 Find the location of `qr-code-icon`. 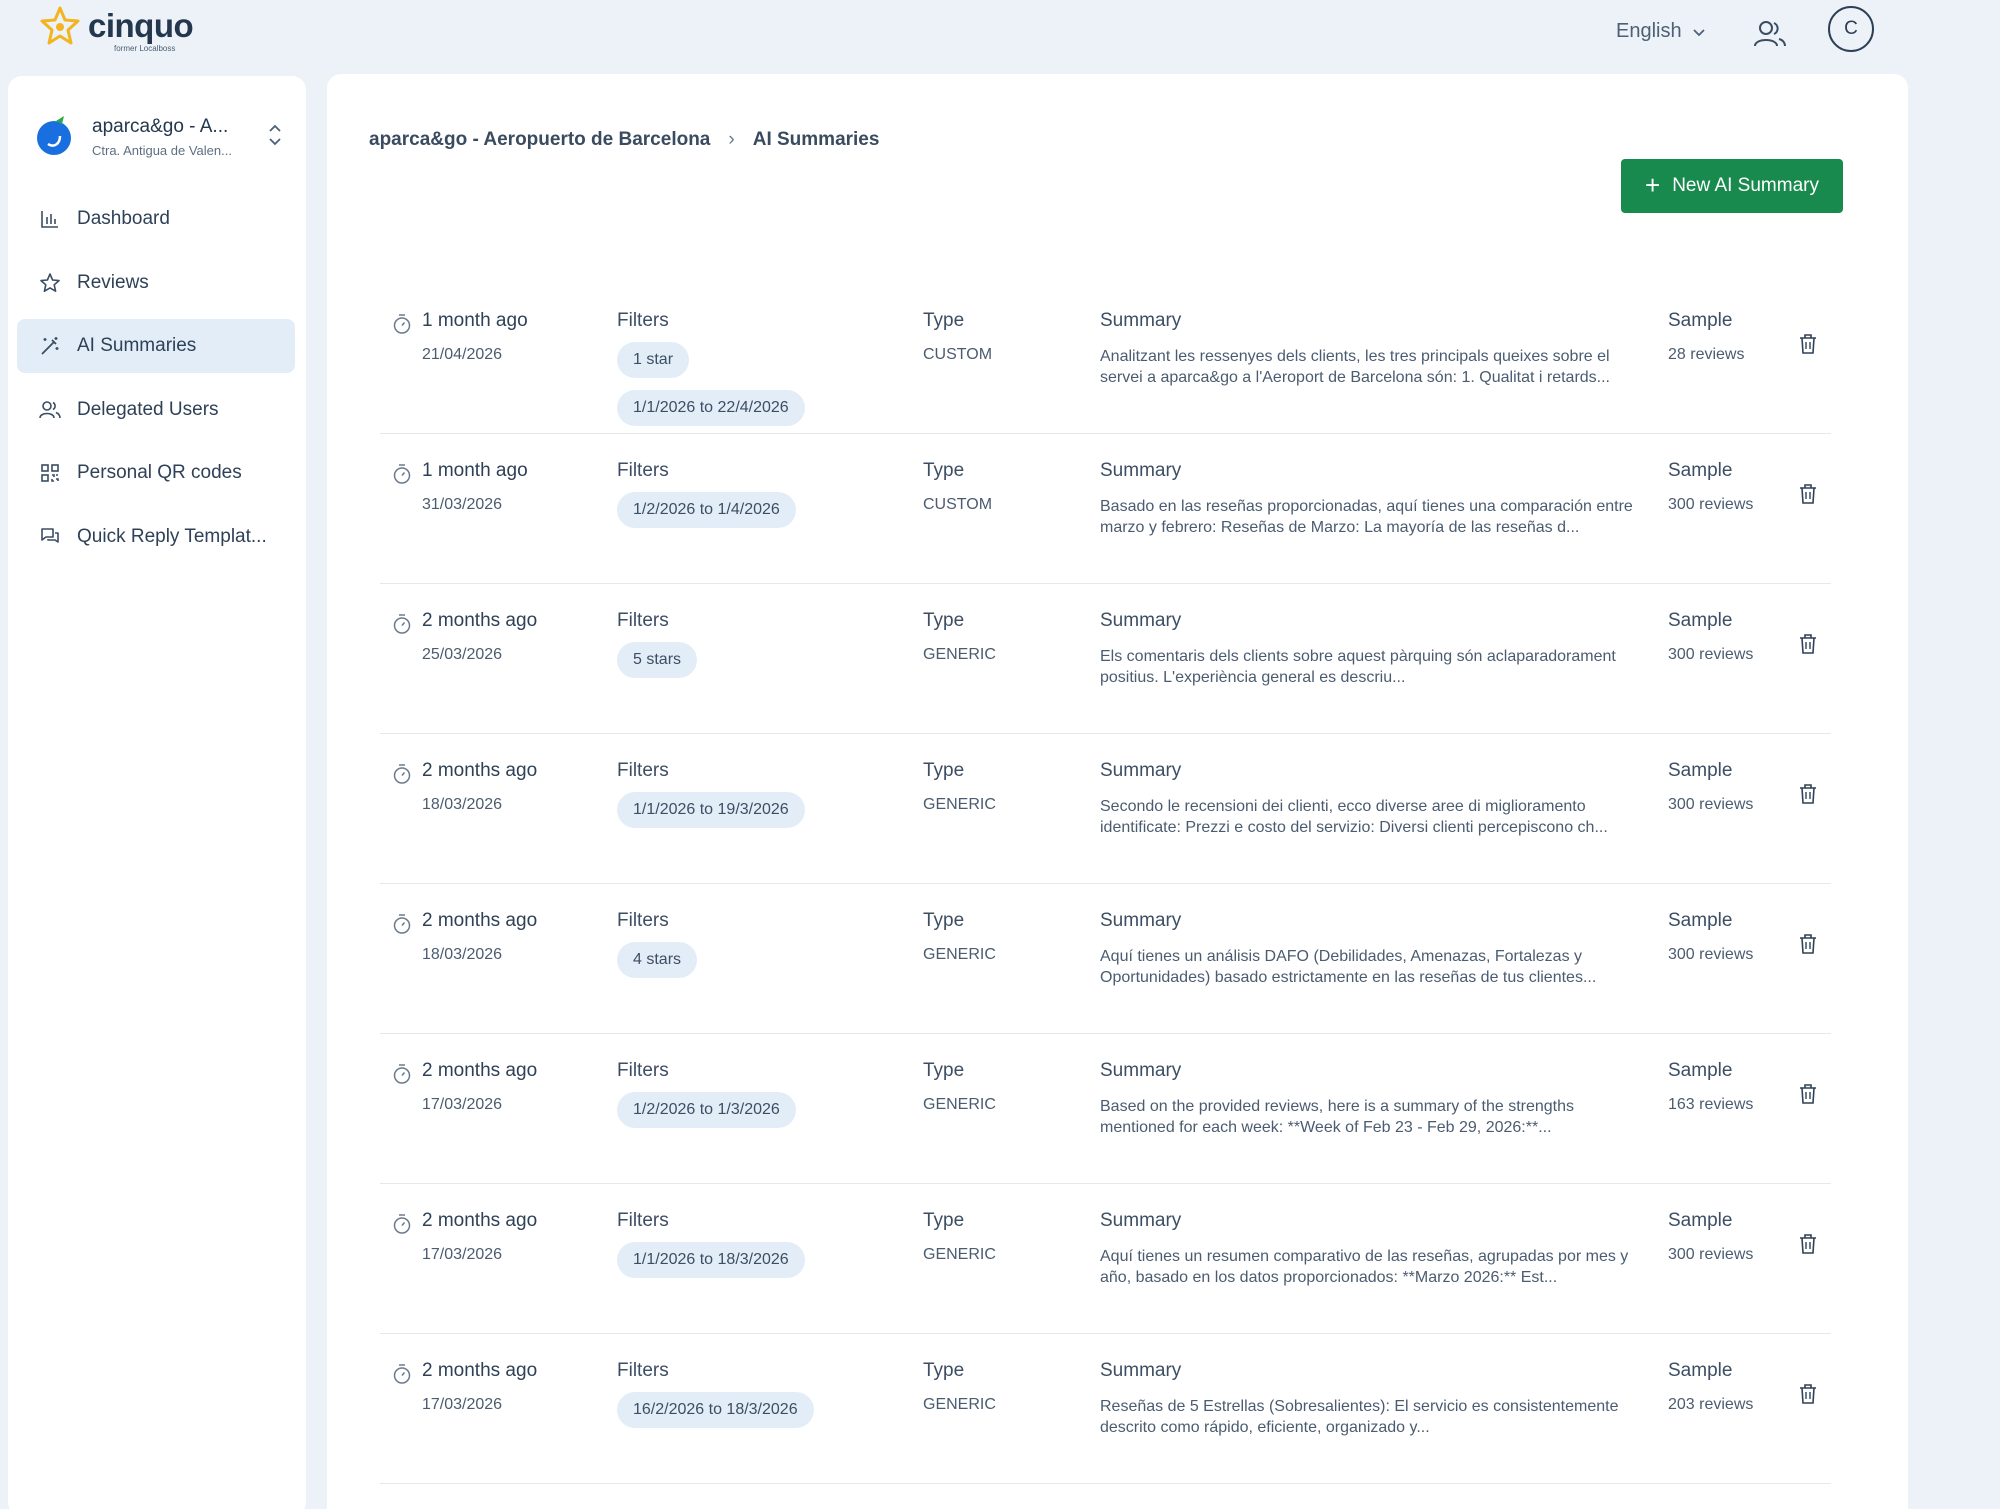

qr-code-icon is located at coordinates (50, 473).